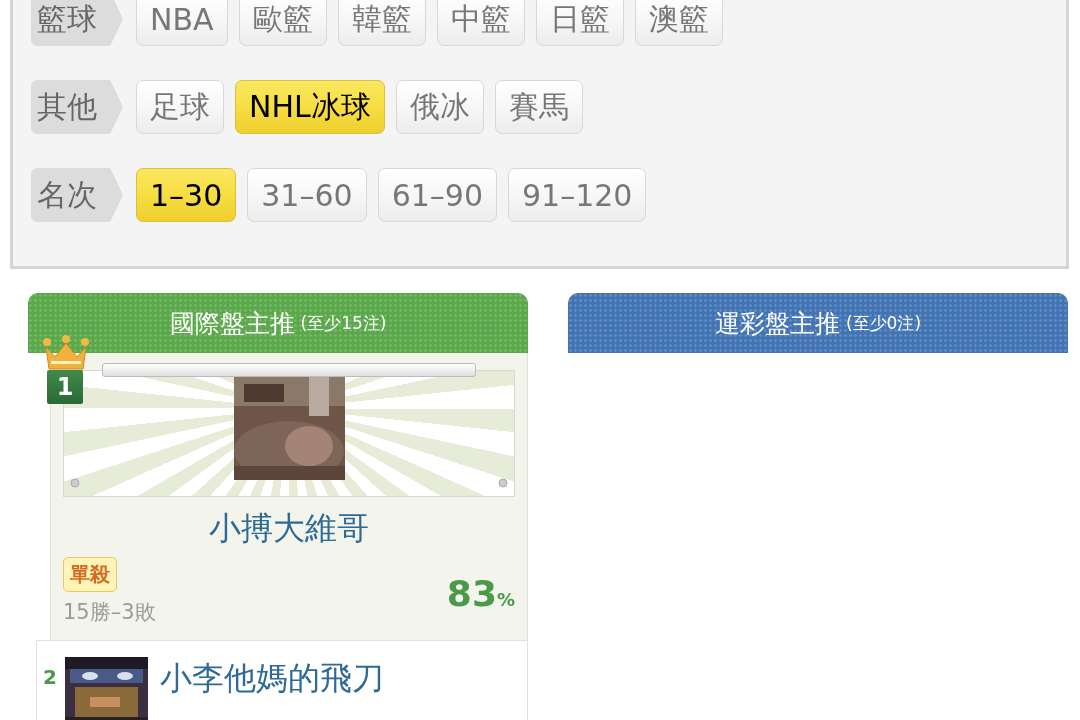 This screenshot has height=720, width=1080. I want to click on filter-option: 31–60, so click(307, 195).